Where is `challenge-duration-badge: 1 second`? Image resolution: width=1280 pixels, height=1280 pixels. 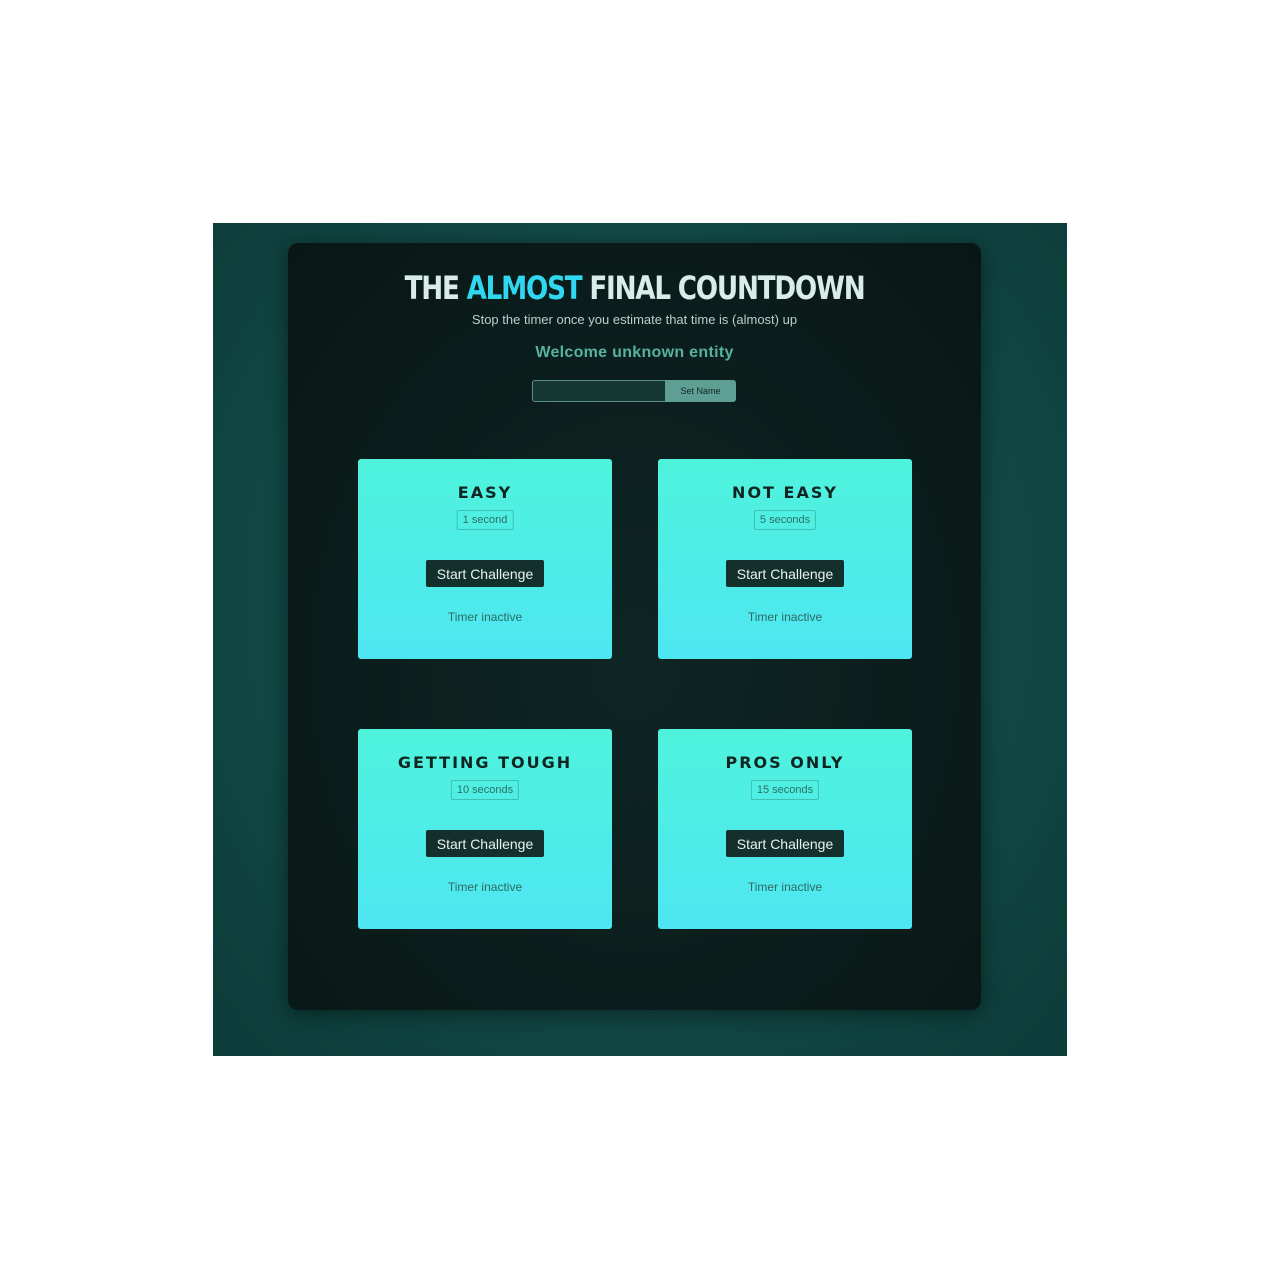
challenge-duration-badge: 1 second is located at coordinates (485, 520).